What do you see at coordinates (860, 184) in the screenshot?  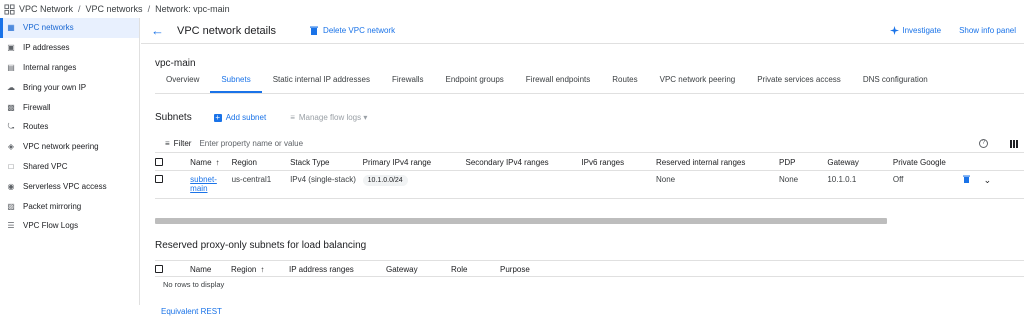 I see `gateway-cell: 10.1.0.1` at bounding box center [860, 184].